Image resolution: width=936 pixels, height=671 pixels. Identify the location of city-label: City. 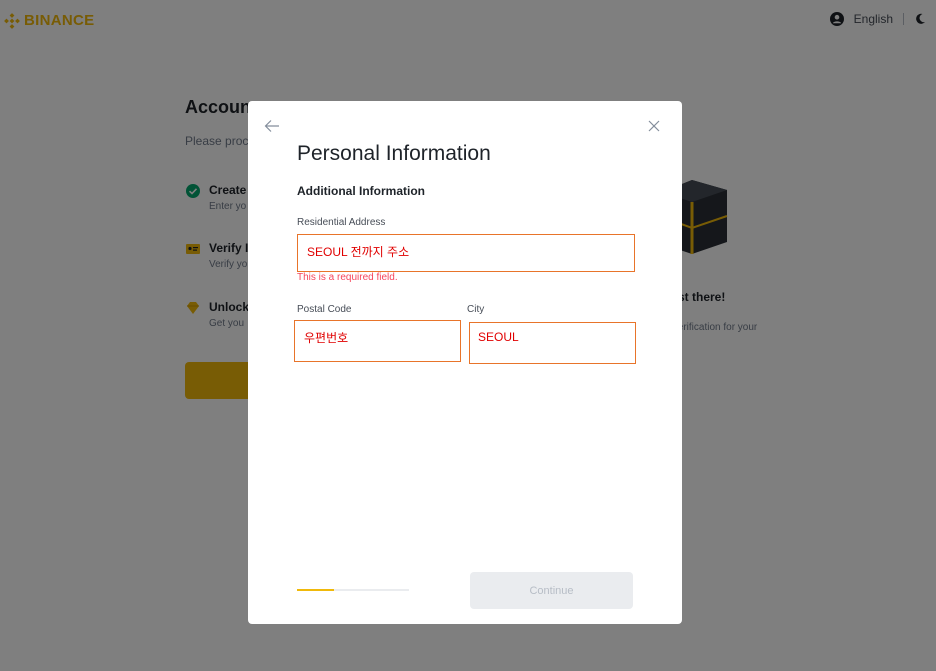
(476, 309).